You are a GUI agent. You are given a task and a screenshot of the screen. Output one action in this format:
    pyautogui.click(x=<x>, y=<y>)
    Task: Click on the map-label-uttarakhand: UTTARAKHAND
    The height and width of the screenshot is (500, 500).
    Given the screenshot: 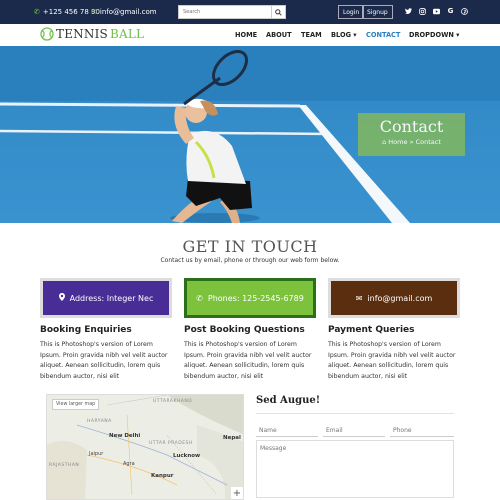 What is the action you would take?
    pyautogui.click(x=173, y=401)
    